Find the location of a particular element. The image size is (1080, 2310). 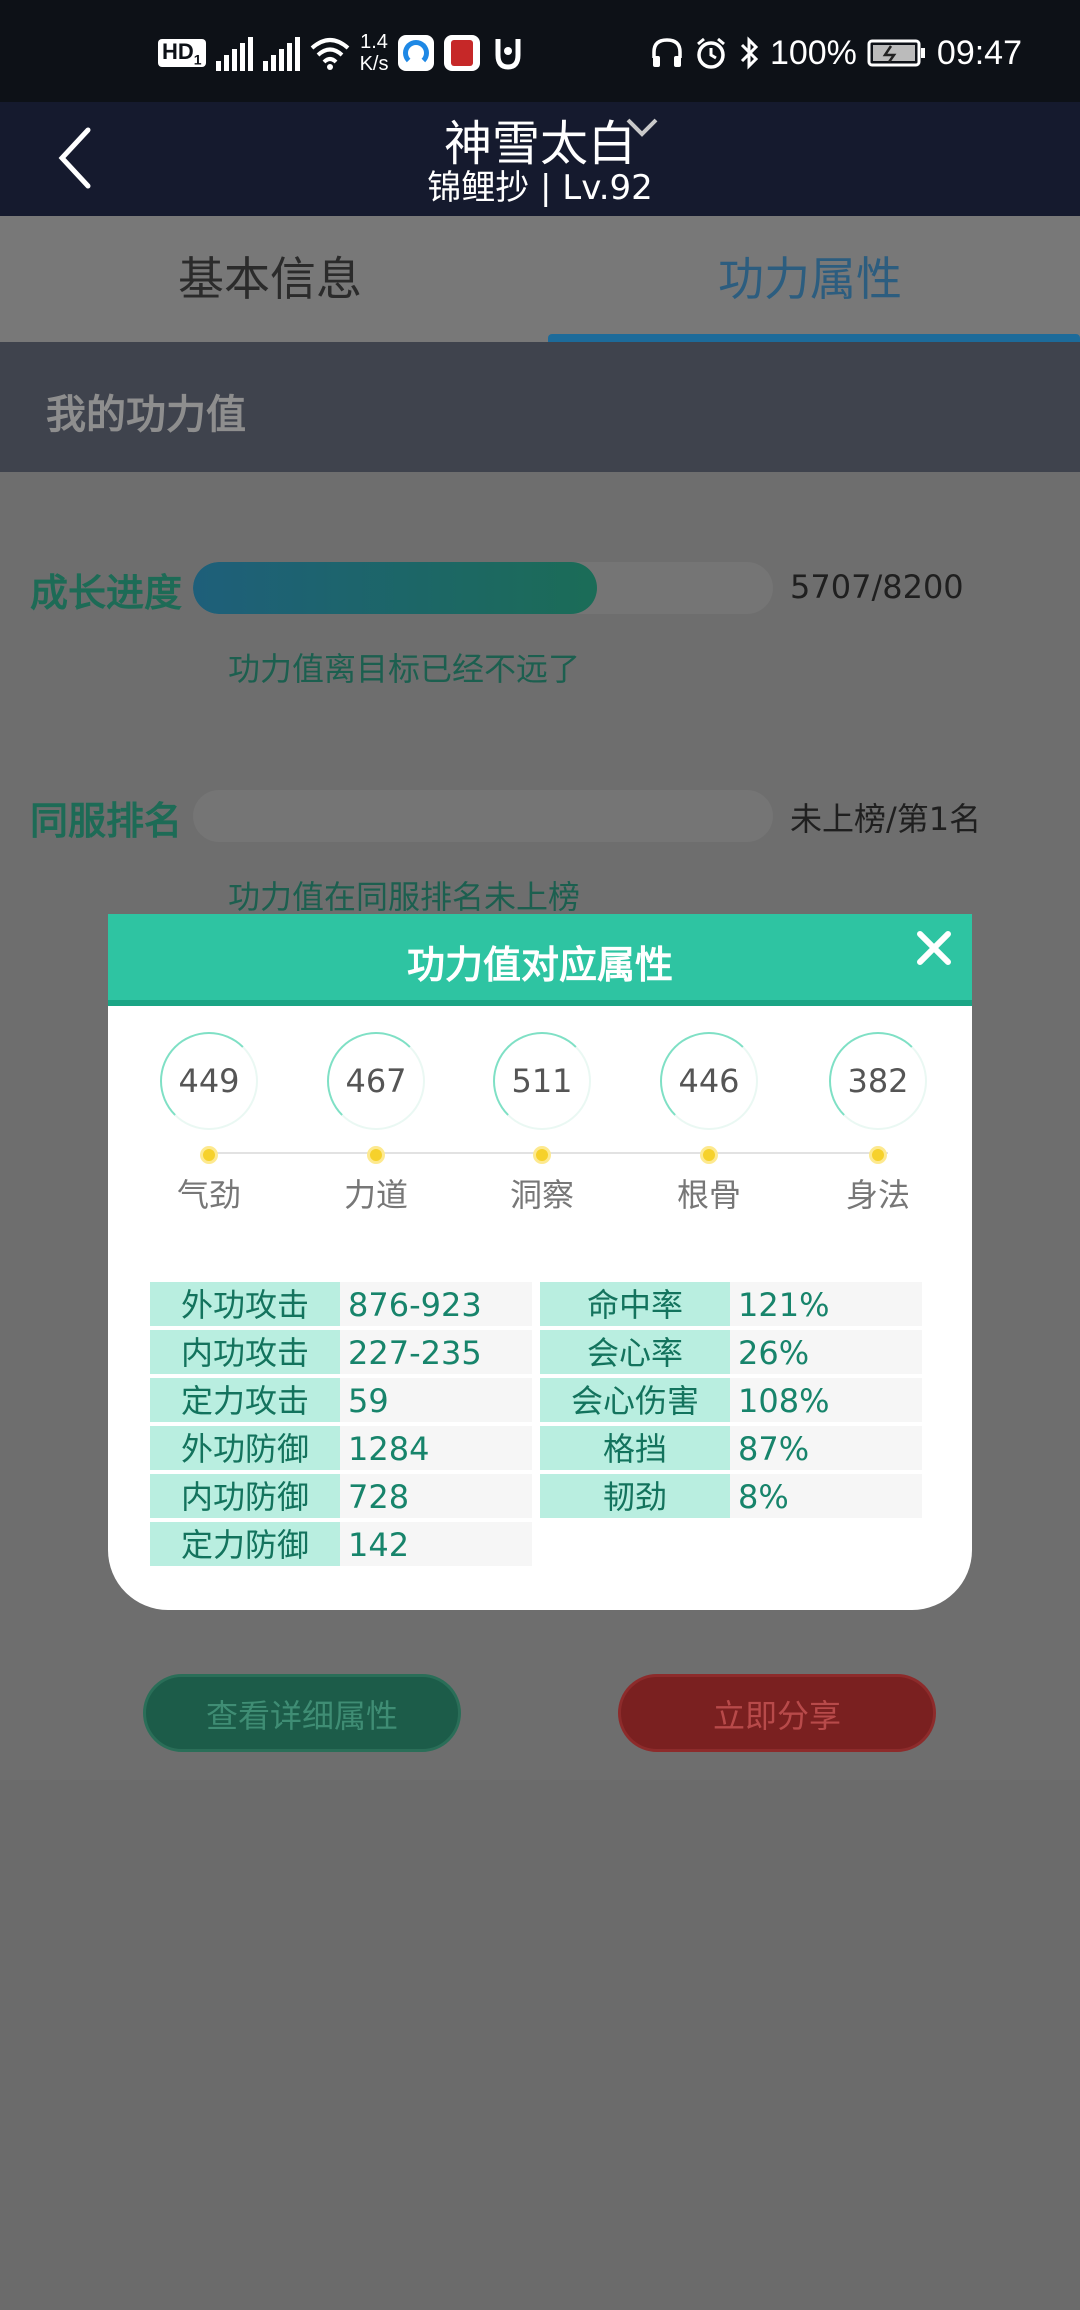

stat-shenfa: 382 身法 is located at coordinates (878, 1124).